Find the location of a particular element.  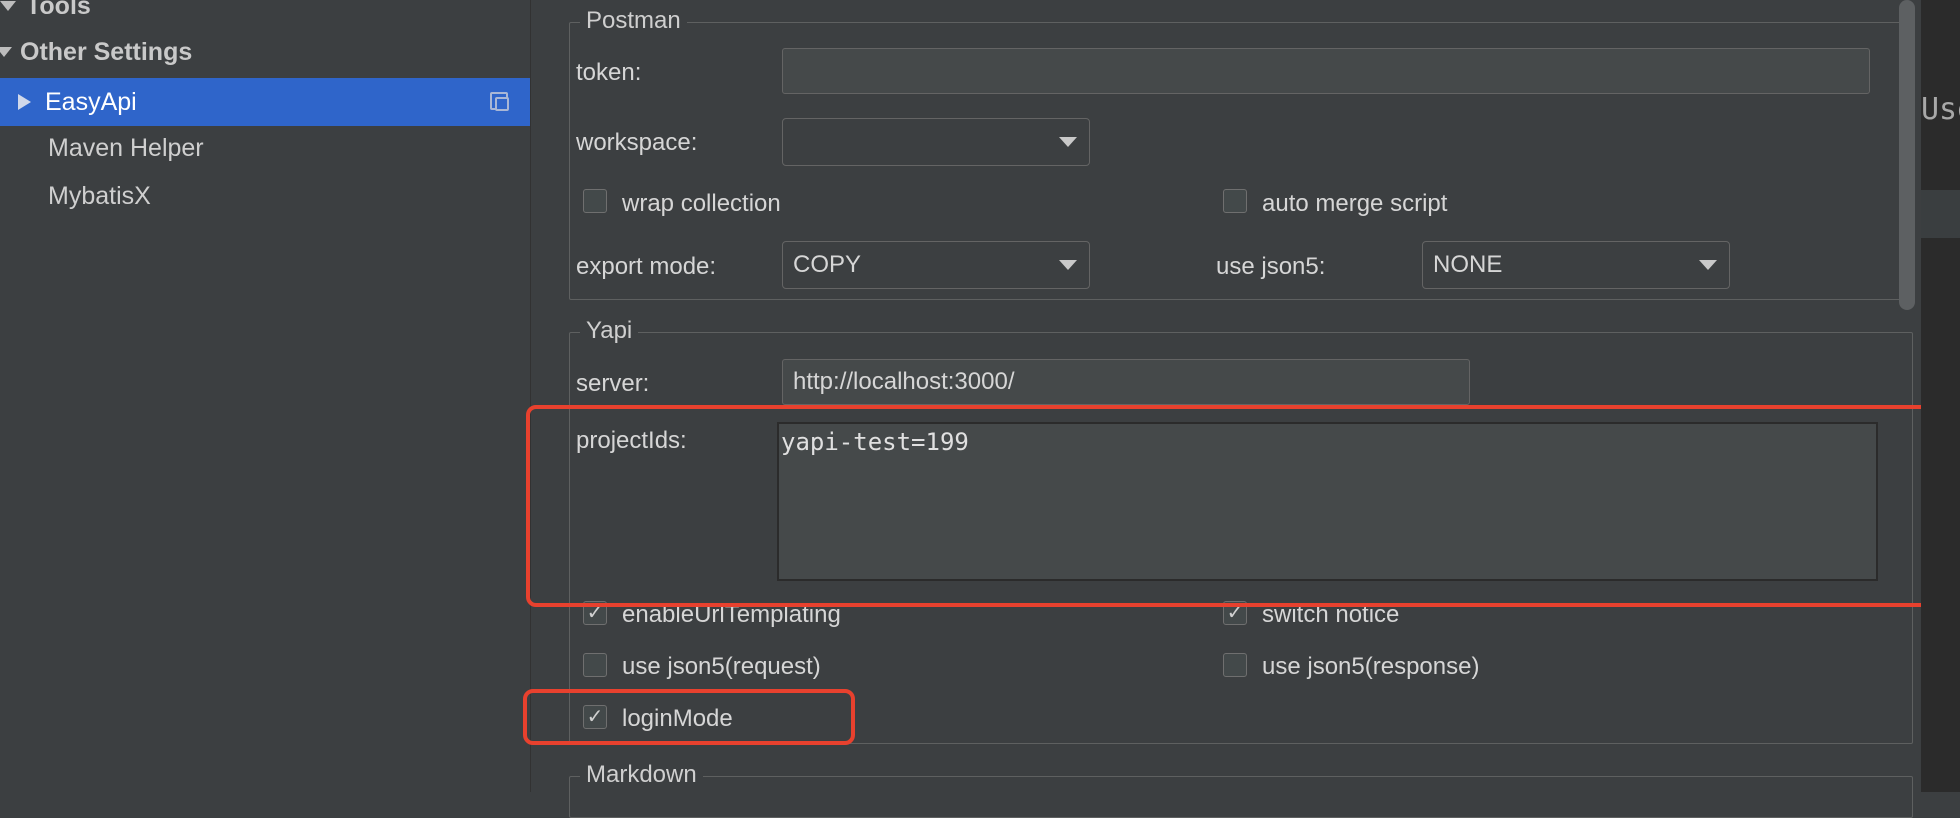

group-title: Markdown is located at coordinates (641, 775).